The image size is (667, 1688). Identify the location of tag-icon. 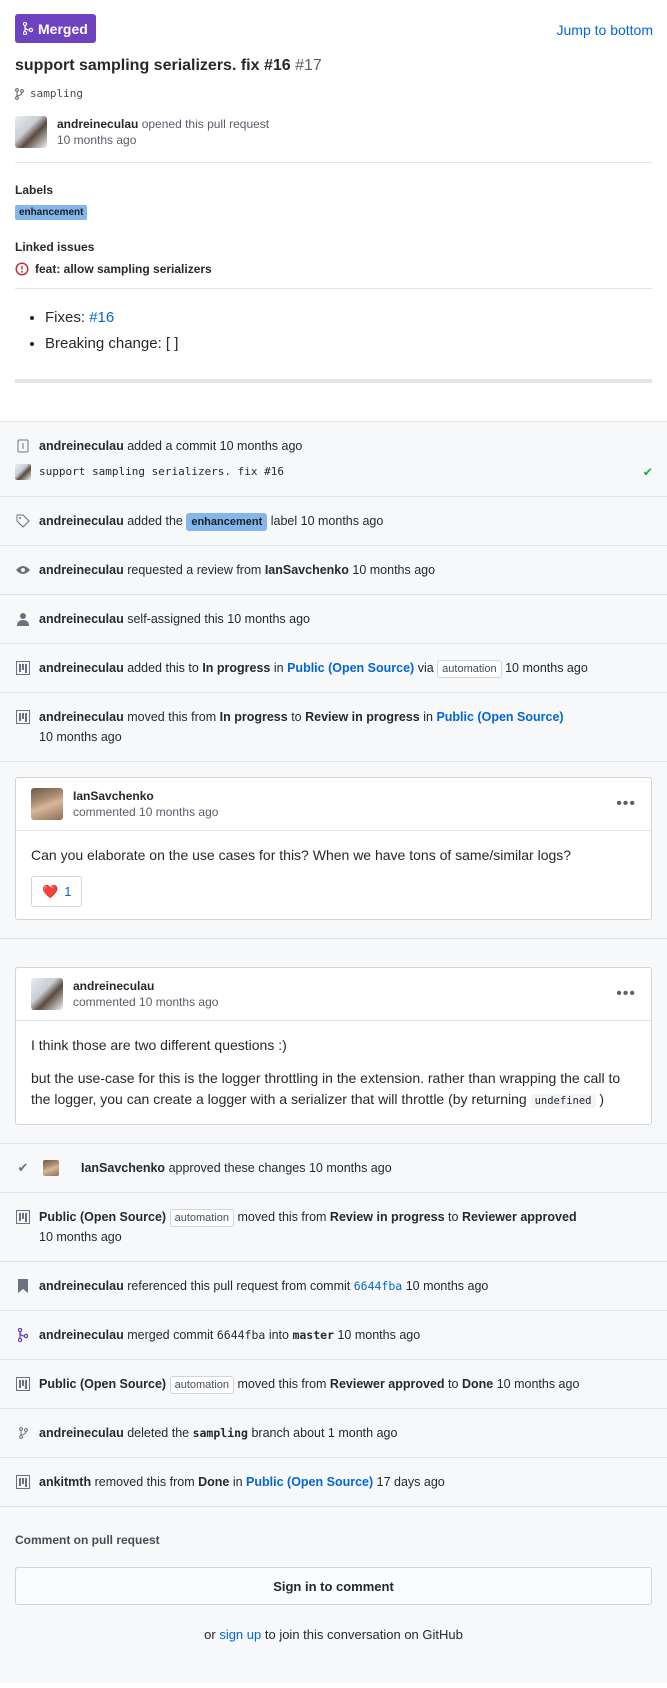
(23, 521).